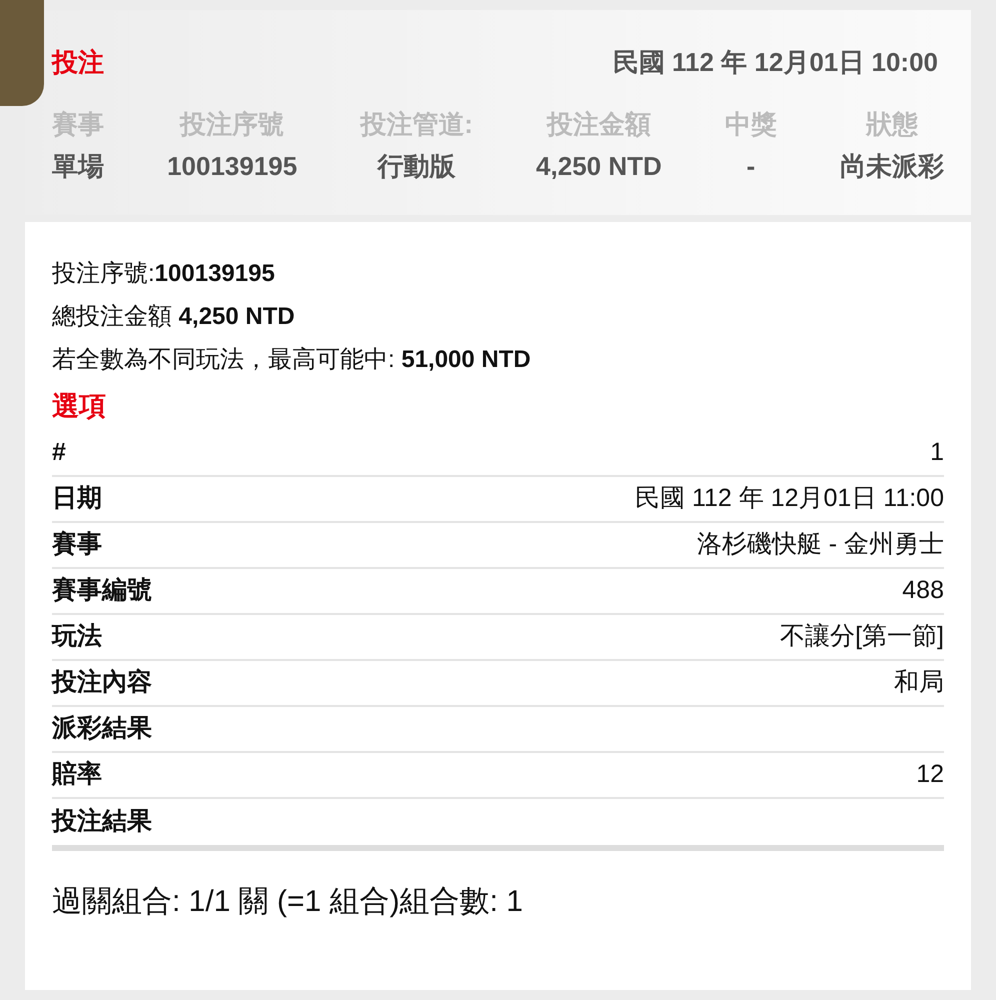  Describe the element at coordinates (598, 124) in the screenshot. I see `column-header: 投注金額` at that location.